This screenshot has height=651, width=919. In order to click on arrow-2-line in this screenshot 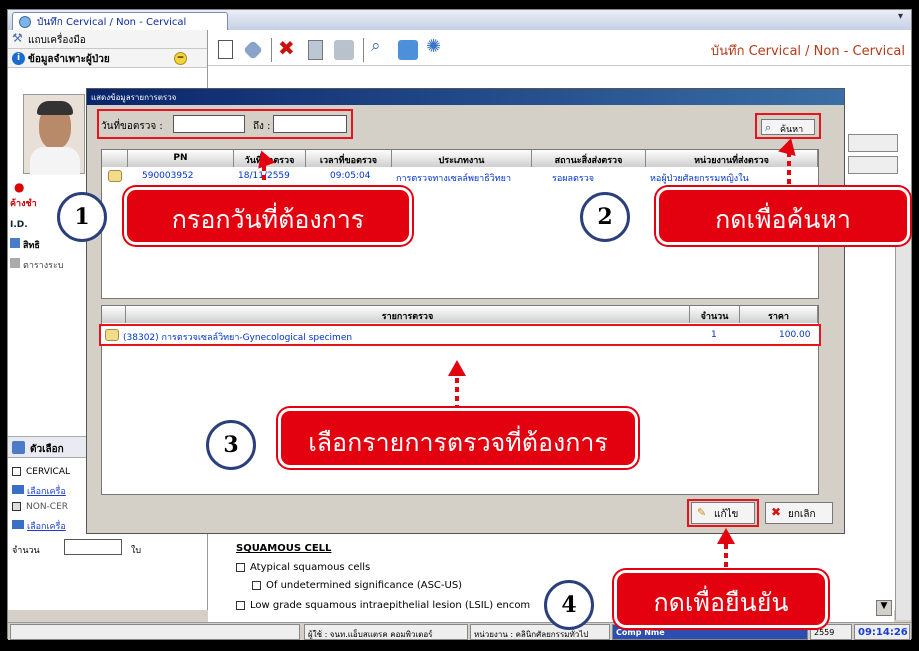, I will do `click(789, 168)`.